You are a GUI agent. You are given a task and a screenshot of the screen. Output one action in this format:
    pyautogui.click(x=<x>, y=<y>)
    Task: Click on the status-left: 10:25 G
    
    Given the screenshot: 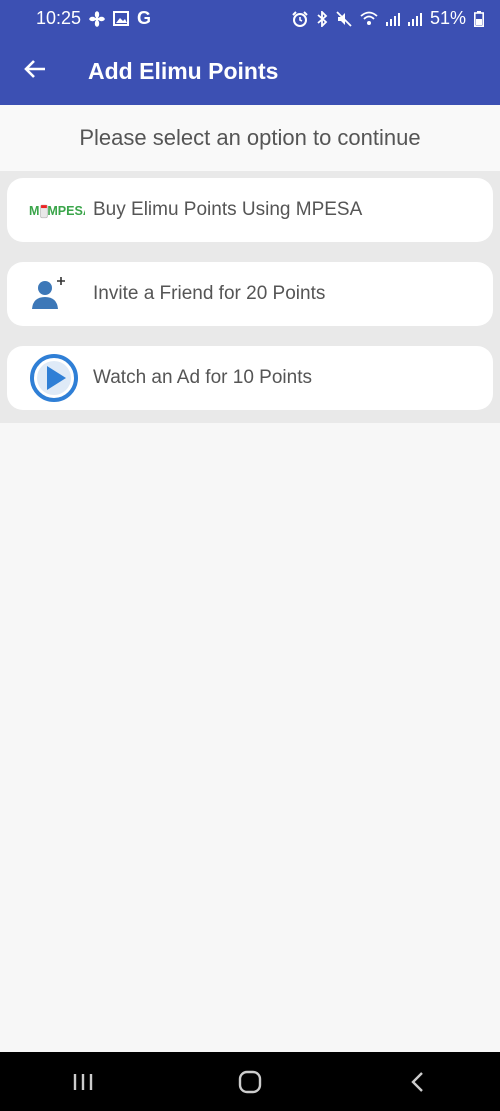 What is the action you would take?
    pyautogui.click(x=93, y=18)
    